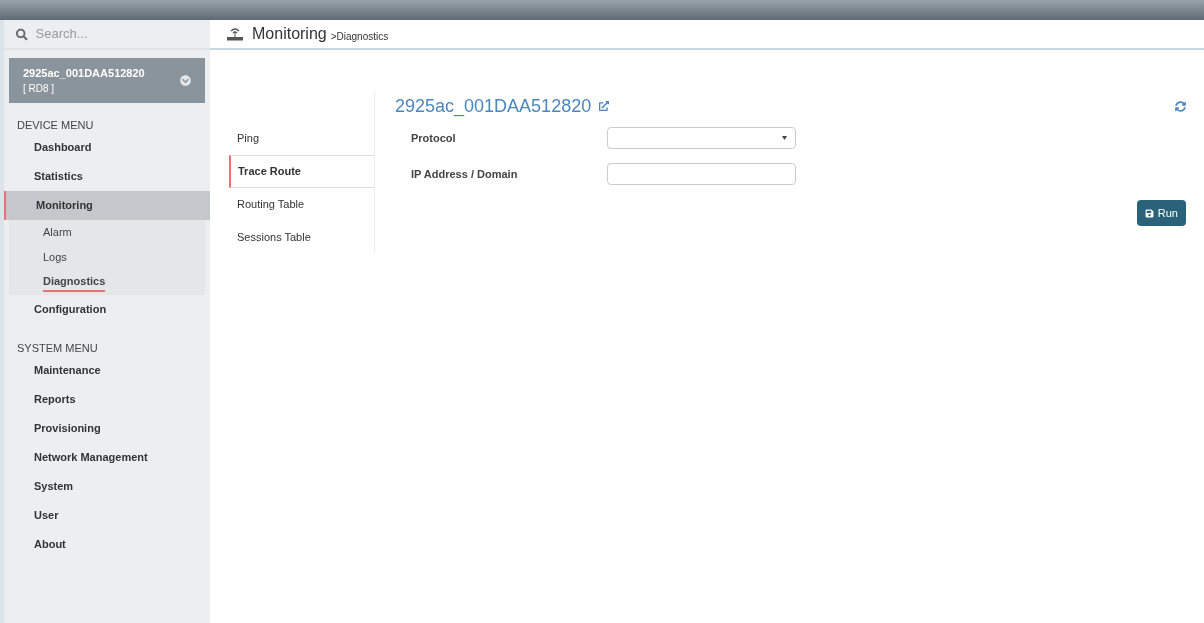  I want to click on menu-item: About, so click(107, 544).